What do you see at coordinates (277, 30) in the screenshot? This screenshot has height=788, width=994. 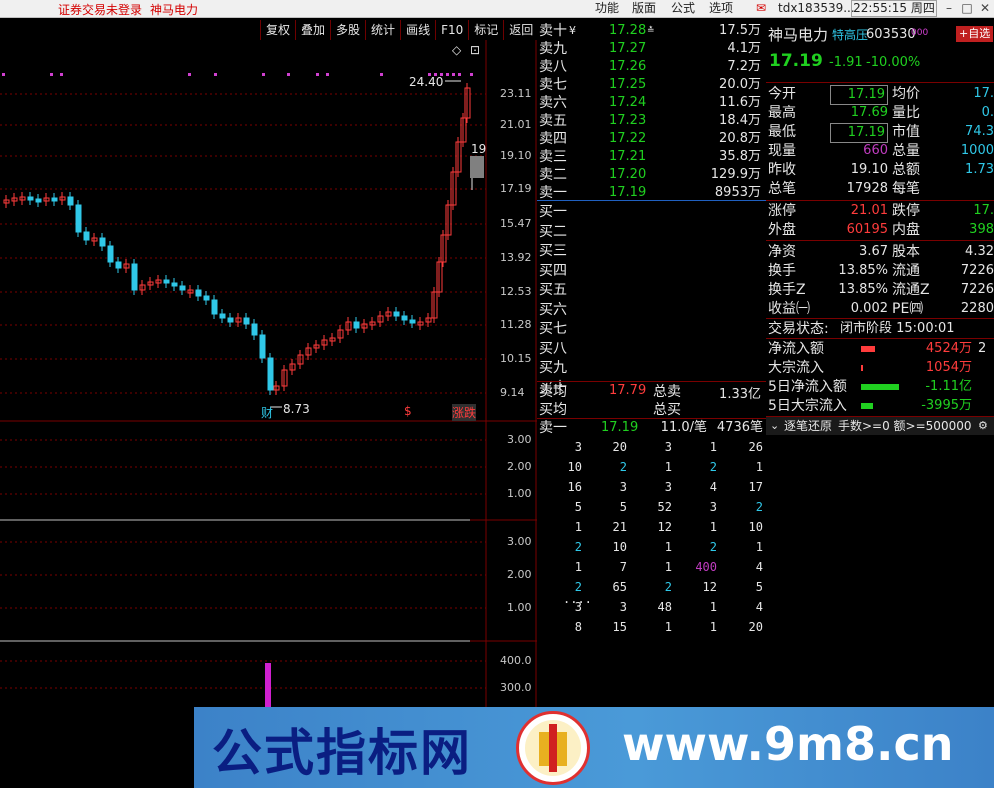 I see `toolbar-adjust-button: 复权` at bounding box center [277, 30].